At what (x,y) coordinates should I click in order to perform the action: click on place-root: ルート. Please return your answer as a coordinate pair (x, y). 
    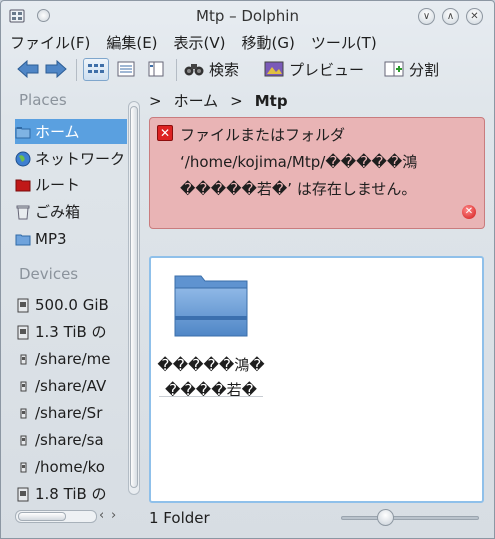
    Looking at the image, I should click on (71, 184).